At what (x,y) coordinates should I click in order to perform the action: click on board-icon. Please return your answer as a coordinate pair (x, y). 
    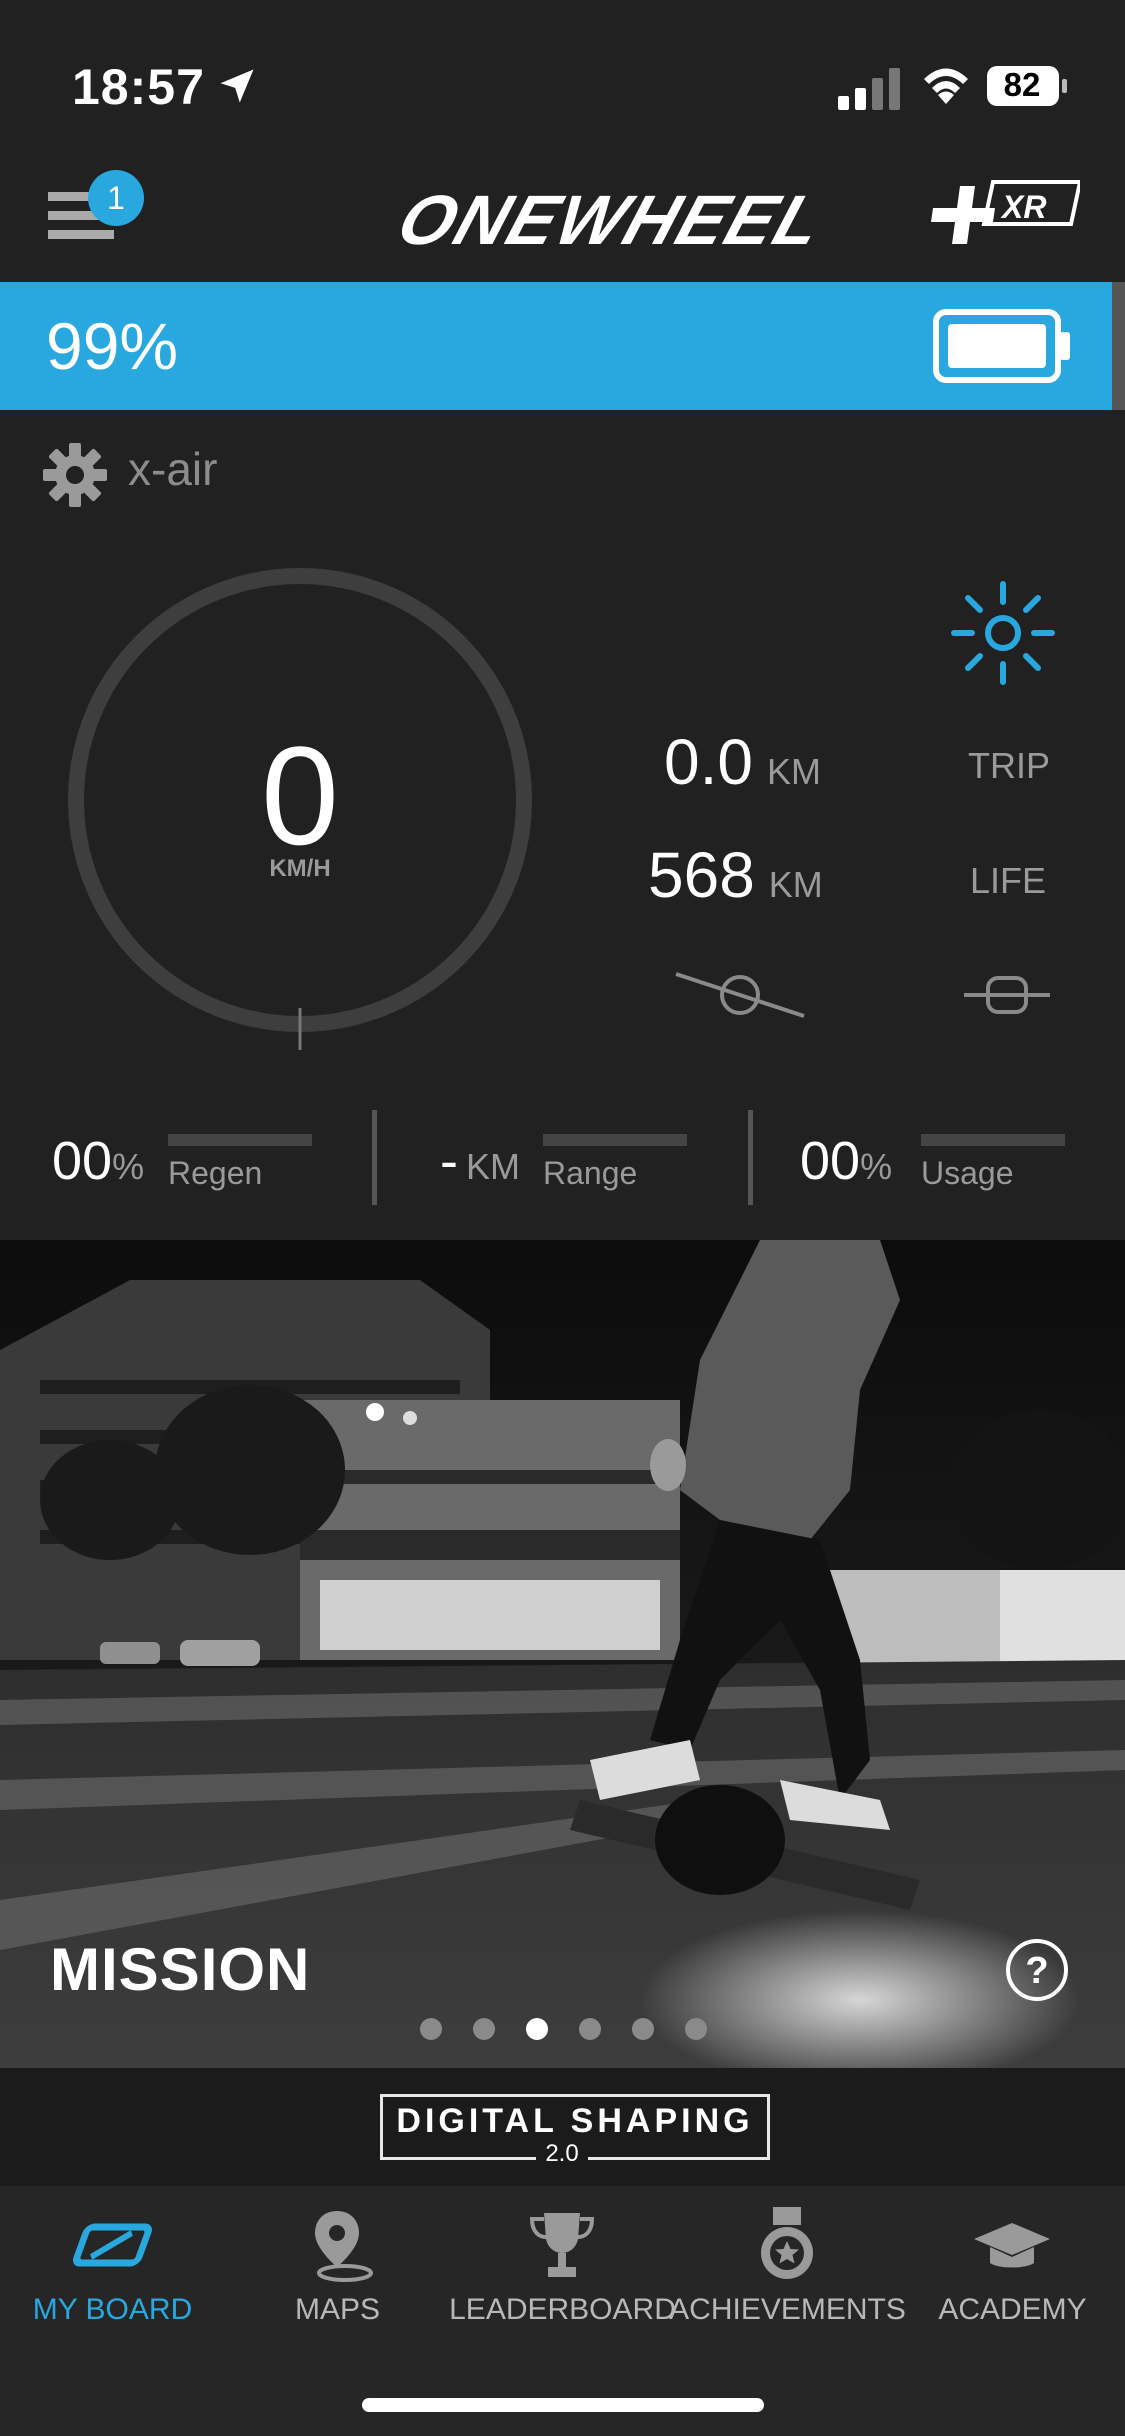
    Looking at the image, I should click on (112, 2245).